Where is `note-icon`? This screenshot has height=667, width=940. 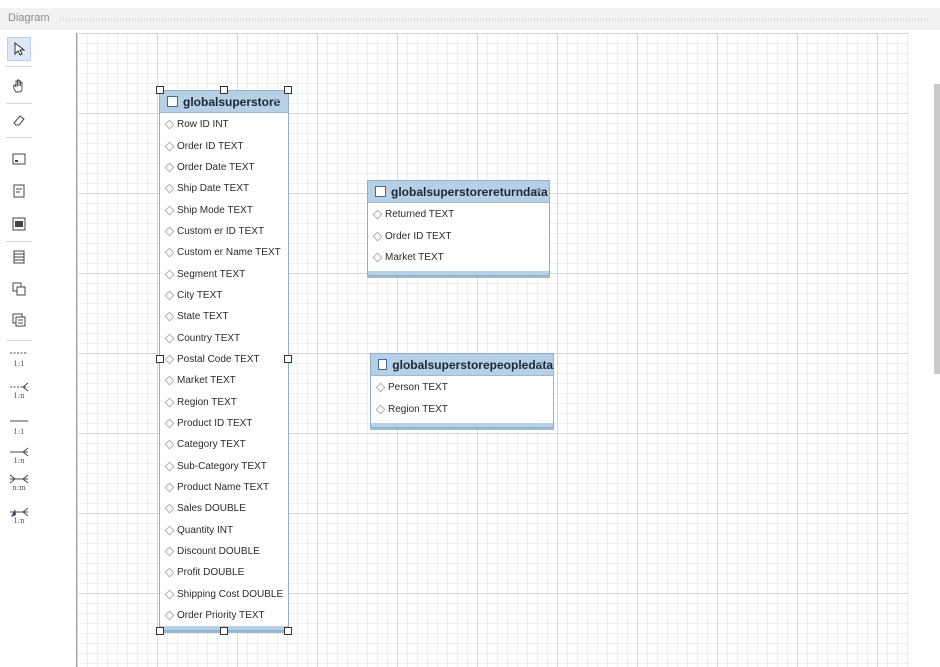
note-icon is located at coordinates (19, 191).